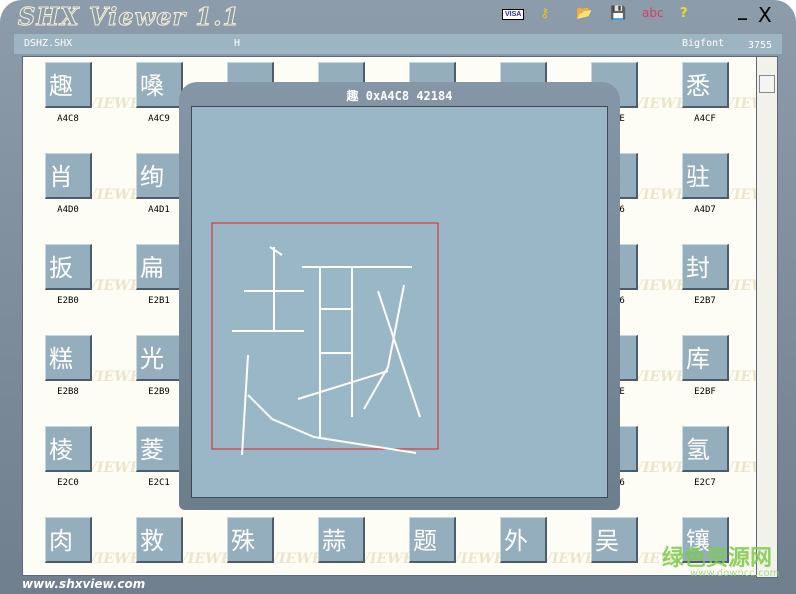 This screenshot has width=796, height=594. Describe the element at coordinates (705, 358) in the screenshot. I see `glyph-tile: 库` at that location.